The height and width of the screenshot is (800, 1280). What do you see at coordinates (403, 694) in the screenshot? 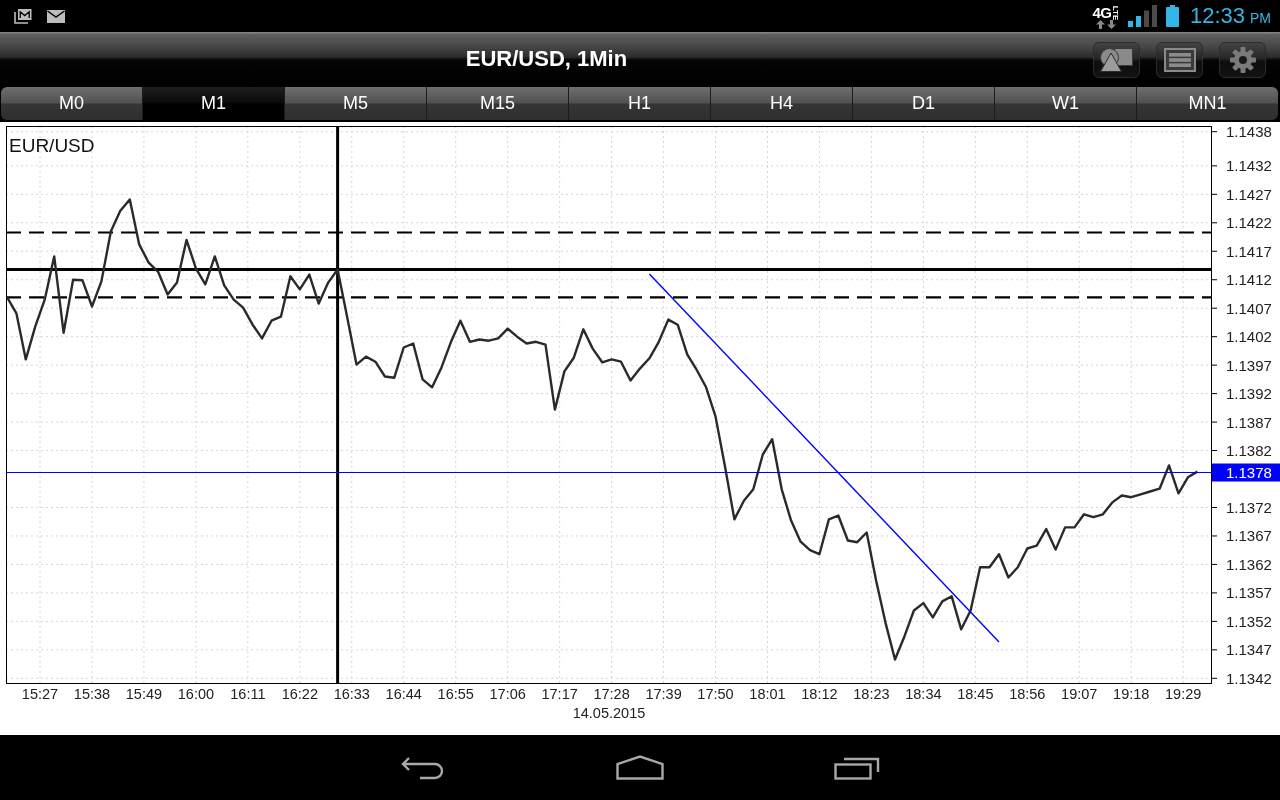
I see `x-axis-label: 16:44` at bounding box center [403, 694].